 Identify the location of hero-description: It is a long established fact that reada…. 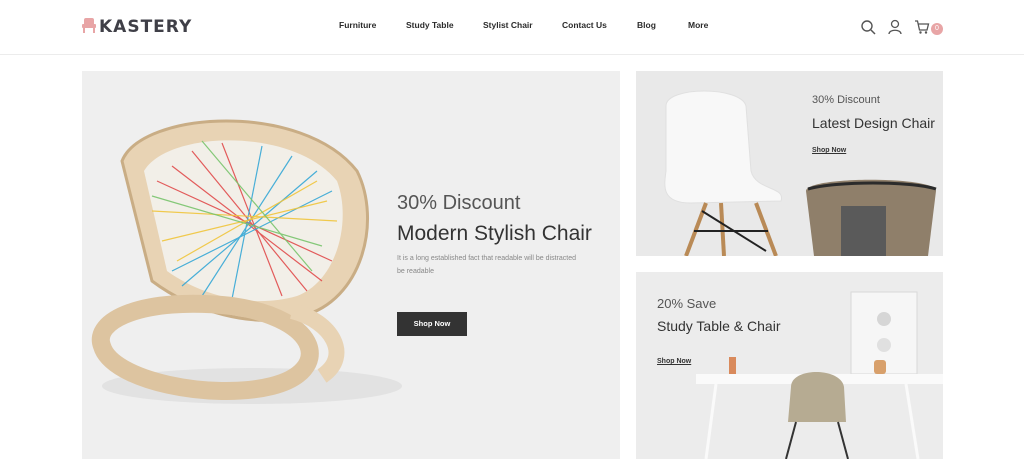
(486, 265).